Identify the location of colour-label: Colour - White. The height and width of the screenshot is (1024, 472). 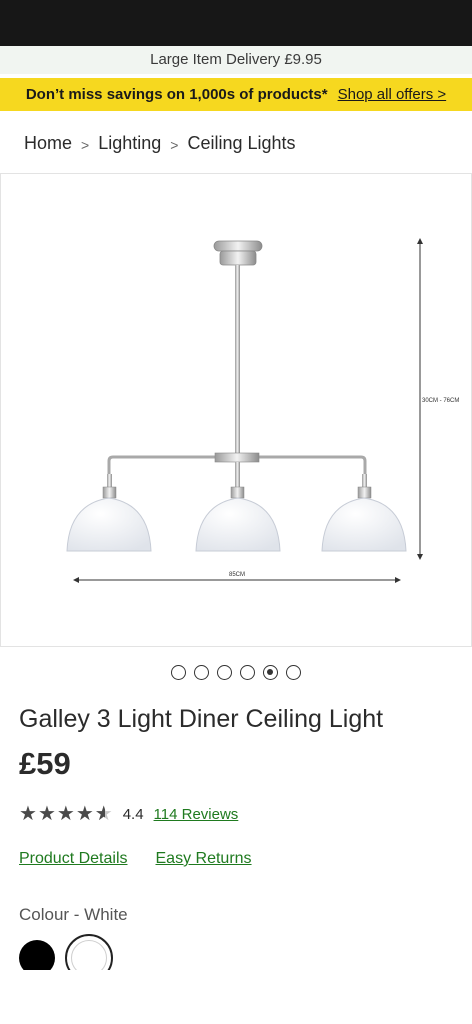
(73, 914).